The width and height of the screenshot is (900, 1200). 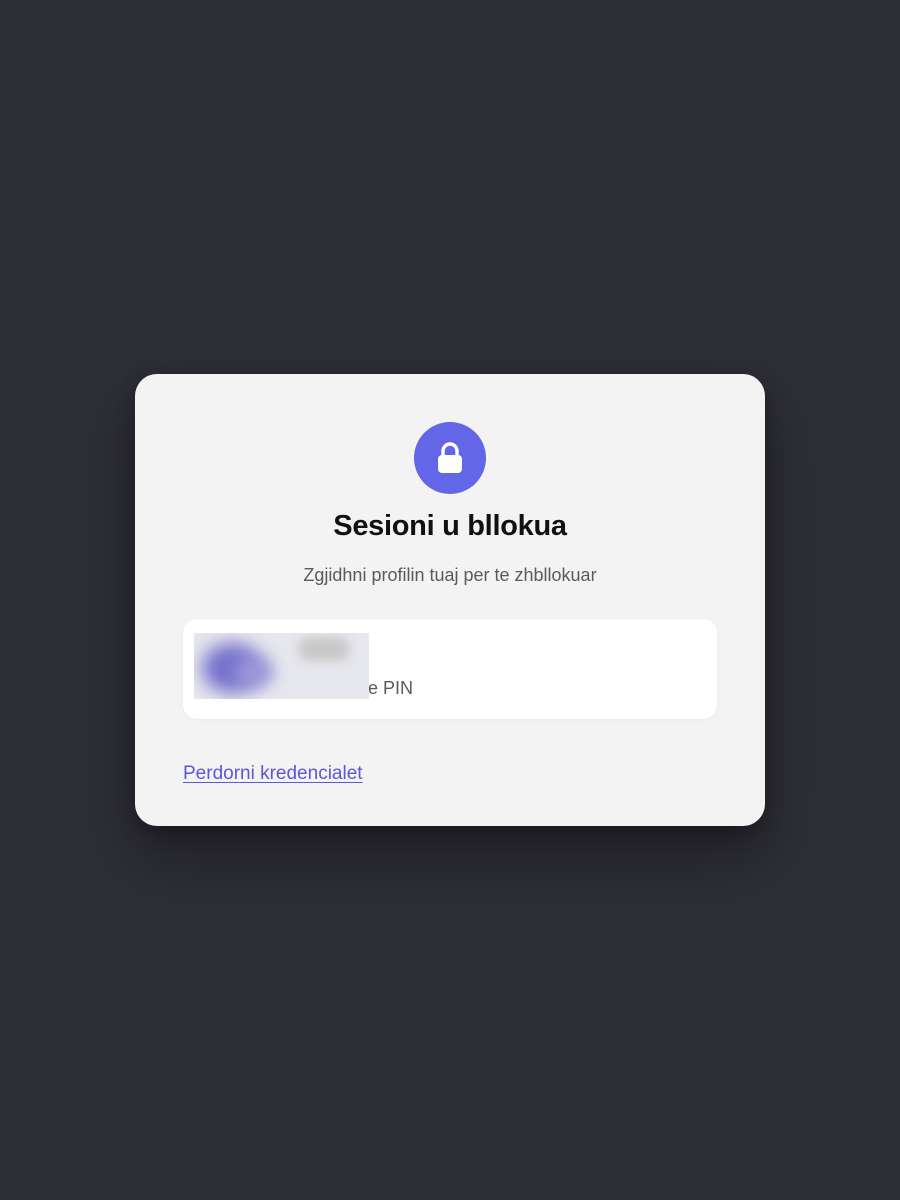 What do you see at coordinates (273, 774) in the screenshot?
I see `use-credentials-link: Perdorni kredencialet` at bounding box center [273, 774].